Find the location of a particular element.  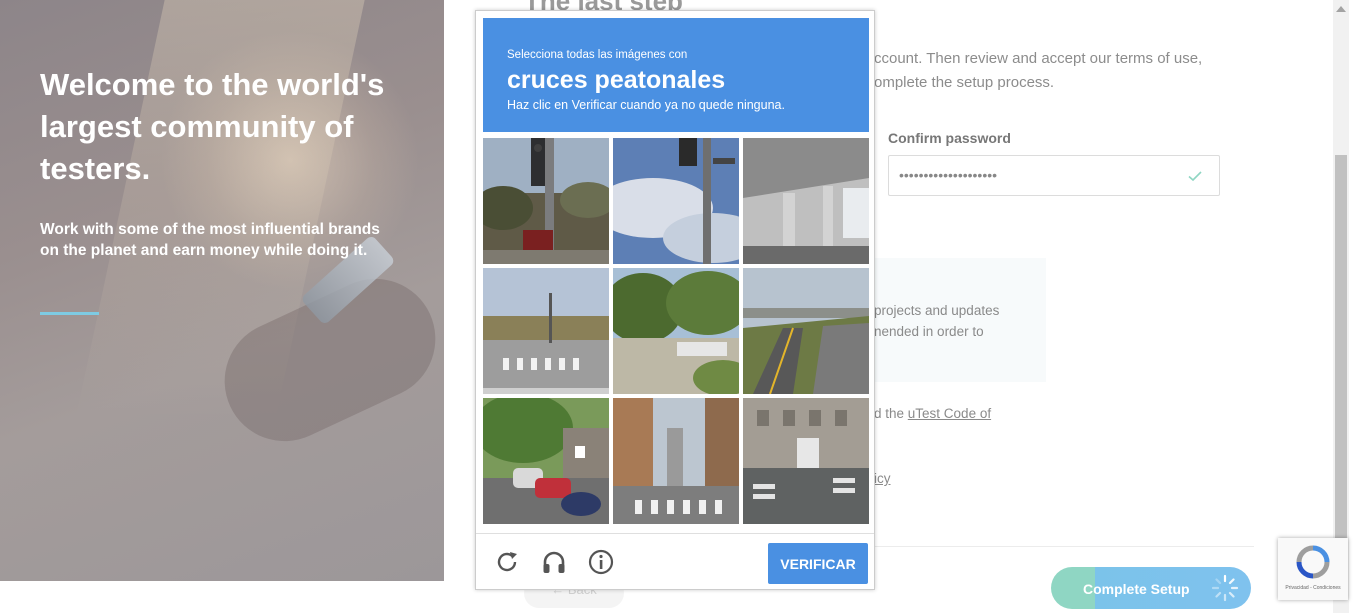

scrollbar-thumb is located at coordinates (1341, 347).